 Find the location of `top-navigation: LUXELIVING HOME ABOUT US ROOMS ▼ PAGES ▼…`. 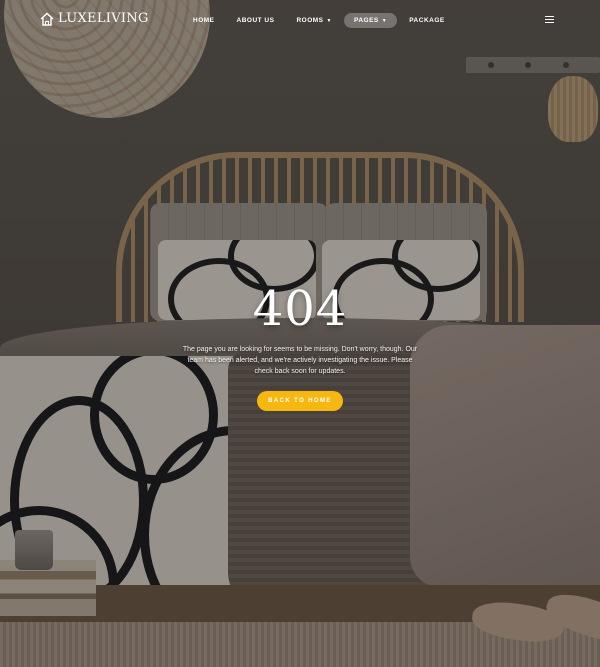

top-navigation: LUXELIVING HOME ABOUT US ROOMS ▼ PAGES ▼… is located at coordinates (300, 20).